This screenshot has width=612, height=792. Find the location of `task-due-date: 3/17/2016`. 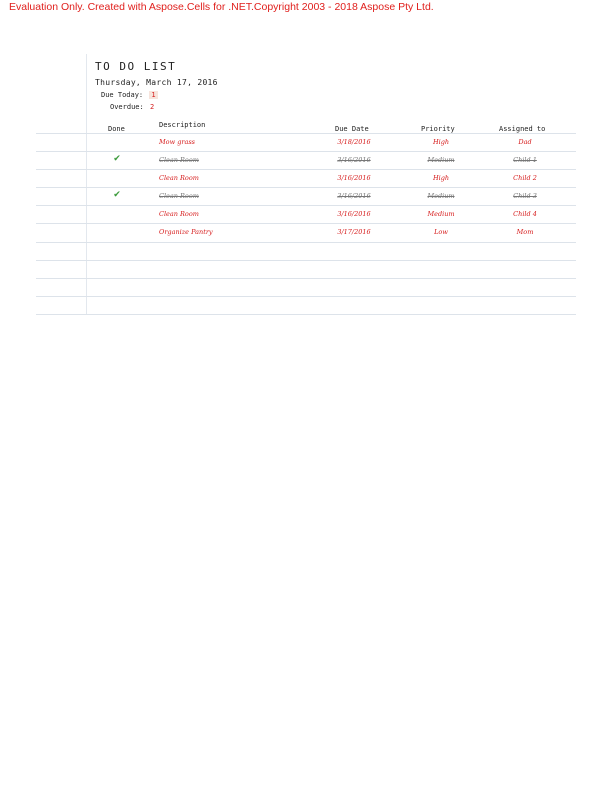

task-due-date: 3/17/2016 is located at coordinates (353, 232).